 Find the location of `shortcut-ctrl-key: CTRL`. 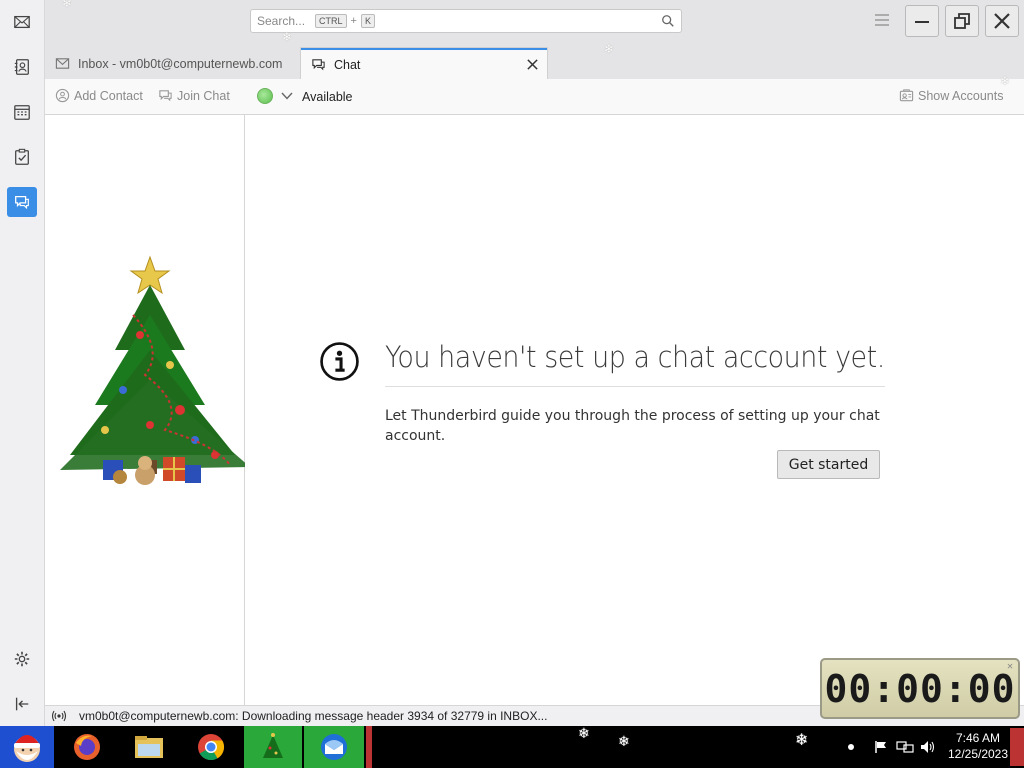

shortcut-ctrl-key: CTRL is located at coordinates (331, 21).